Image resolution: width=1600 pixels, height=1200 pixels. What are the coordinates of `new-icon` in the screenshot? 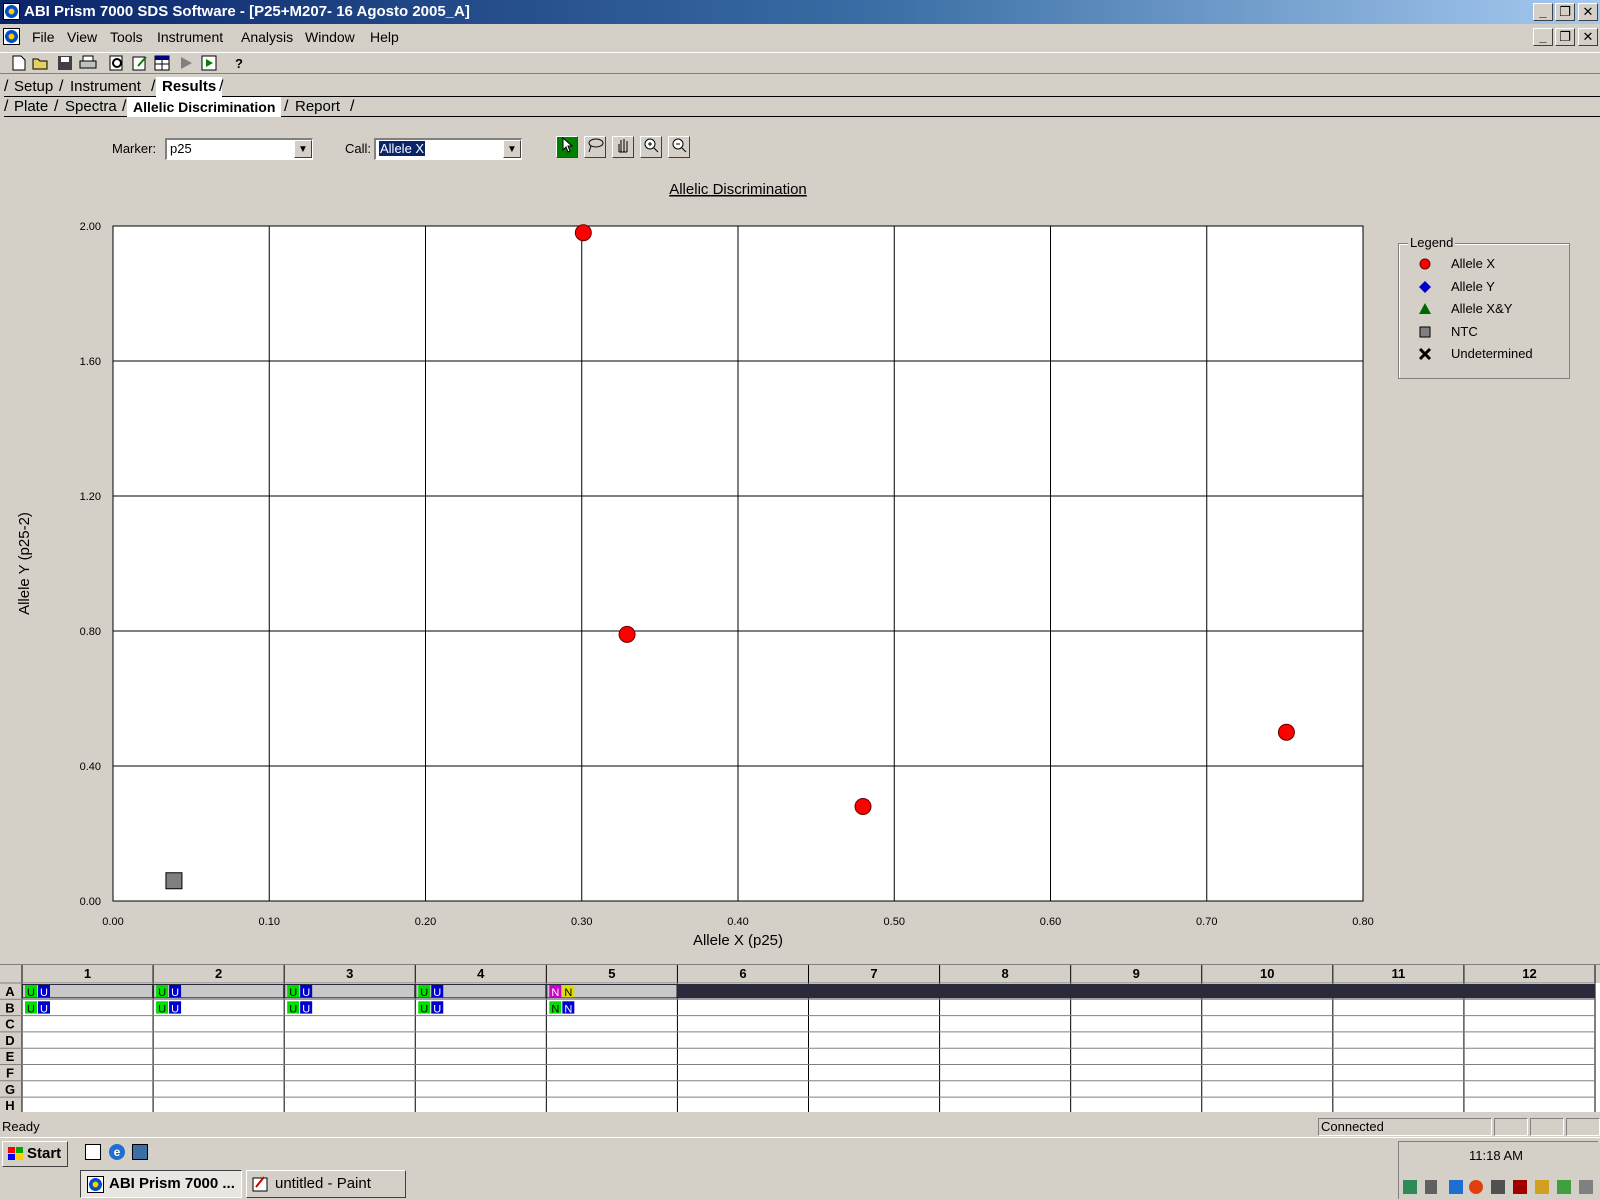 It's located at (19, 63).